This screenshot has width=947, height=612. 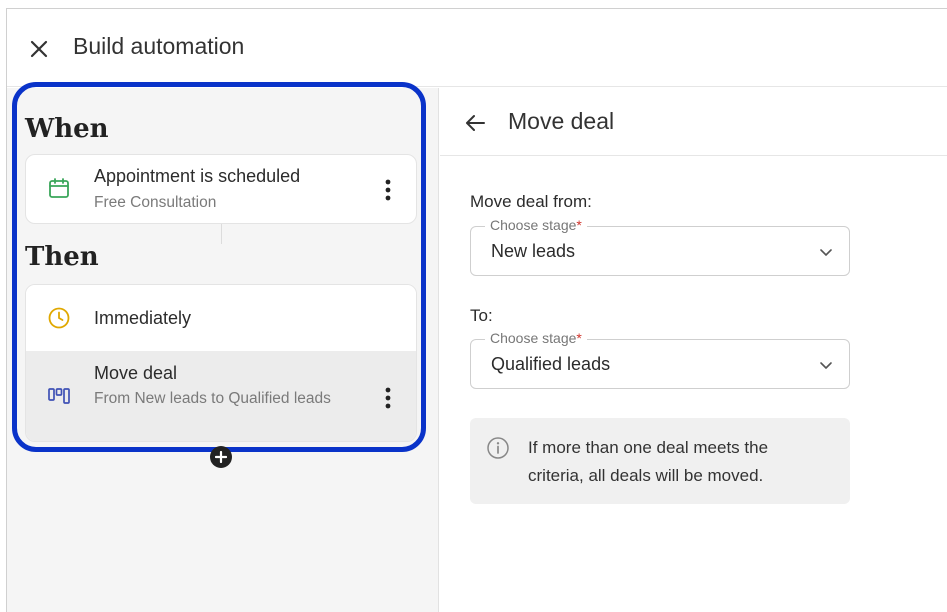 What do you see at coordinates (536, 225) in the screenshot?
I see `from-stage-legend: Choose stage*` at bounding box center [536, 225].